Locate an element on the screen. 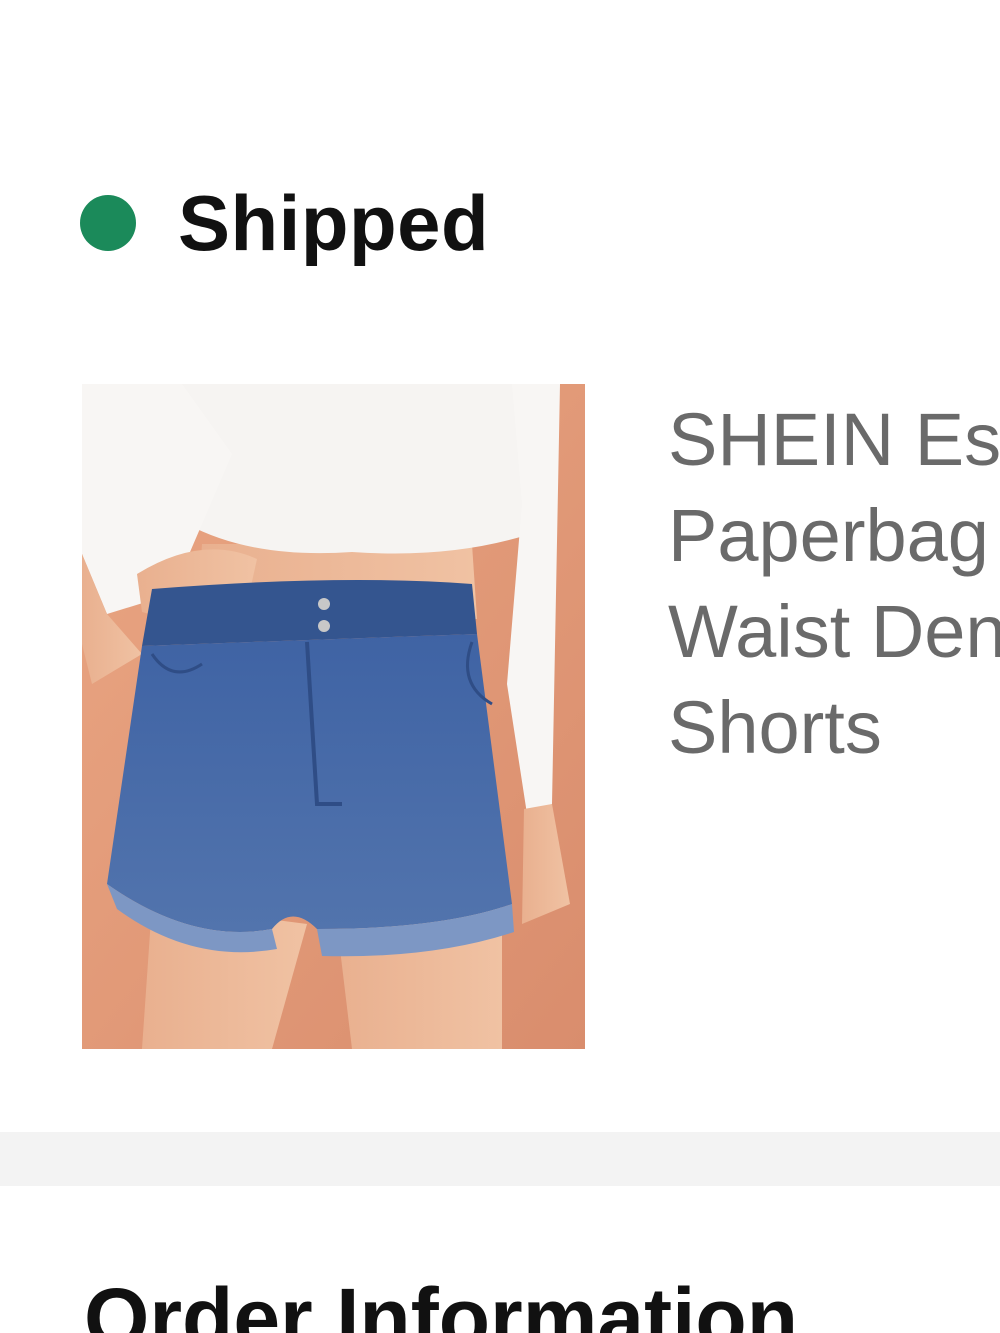 The width and height of the screenshot is (1000, 1333). section-divider is located at coordinates (500, 1159).